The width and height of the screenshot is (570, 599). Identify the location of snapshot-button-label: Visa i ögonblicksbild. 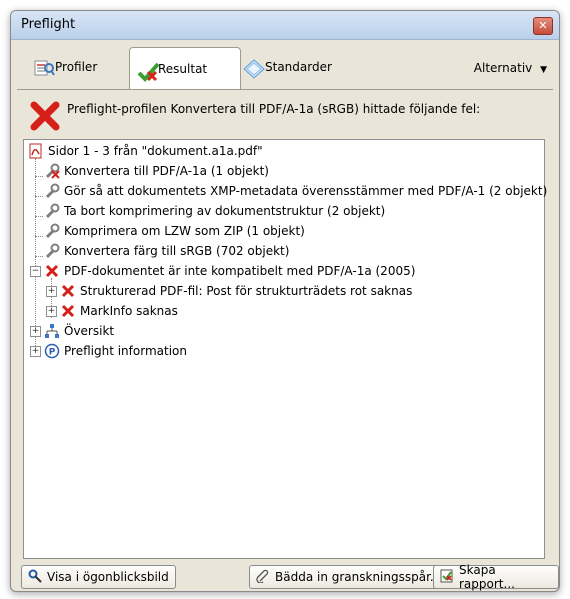
(108, 577).